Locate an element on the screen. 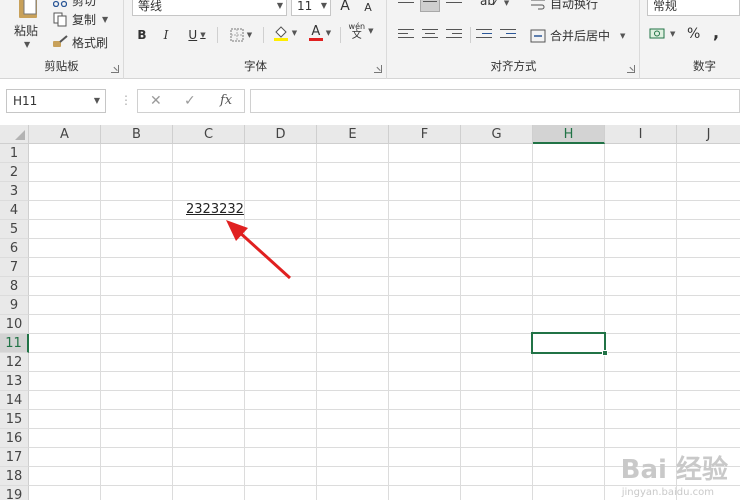 The image size is (740, 500). name-box: H11 ▼ is located at coordinates (56, 101).